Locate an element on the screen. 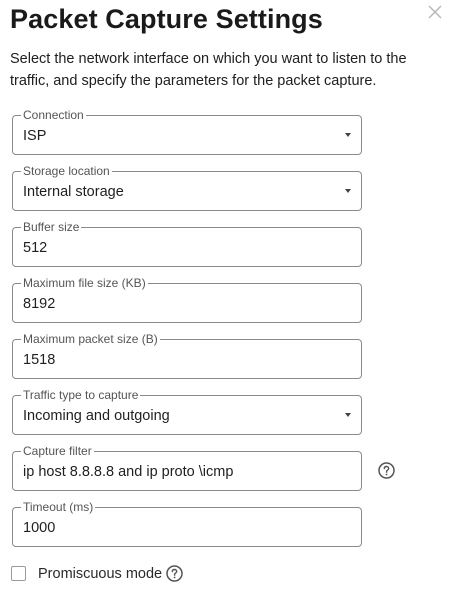 This screenshot has height=591, width=452. storage-location-value: Internal storage is located at coordinates (73, 192).